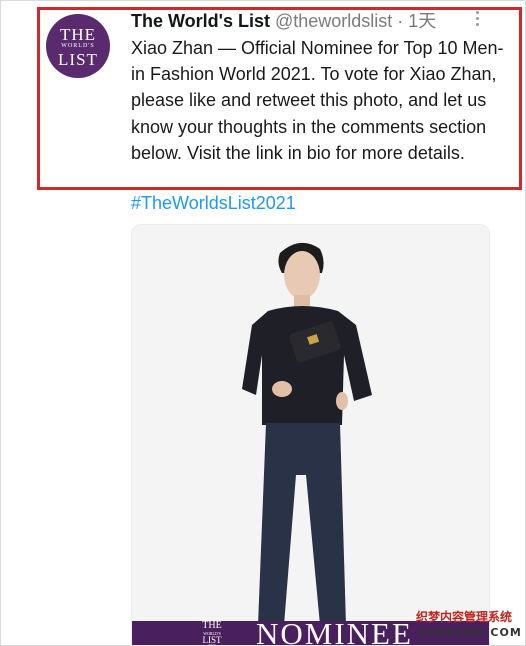 This screenshot has width=526, height=646. What do you see at coordinates (200, 21) in the screenshot?
I see `display-name: The World's List` at bounding box center [200, 21].